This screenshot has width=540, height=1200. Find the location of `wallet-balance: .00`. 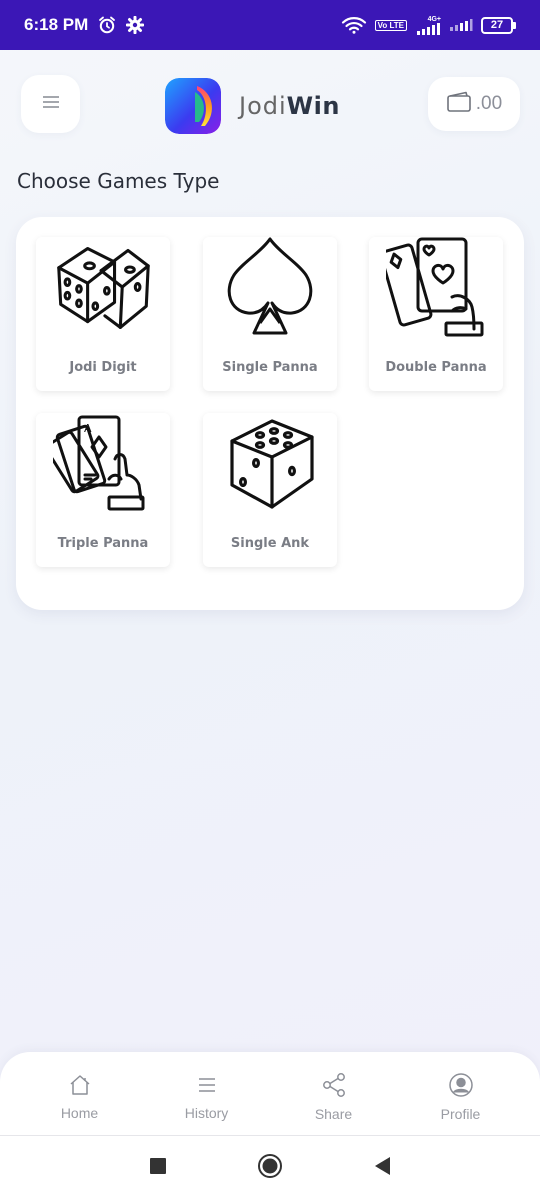

wallet-balance: .00 is located at coordinates (489, 103).